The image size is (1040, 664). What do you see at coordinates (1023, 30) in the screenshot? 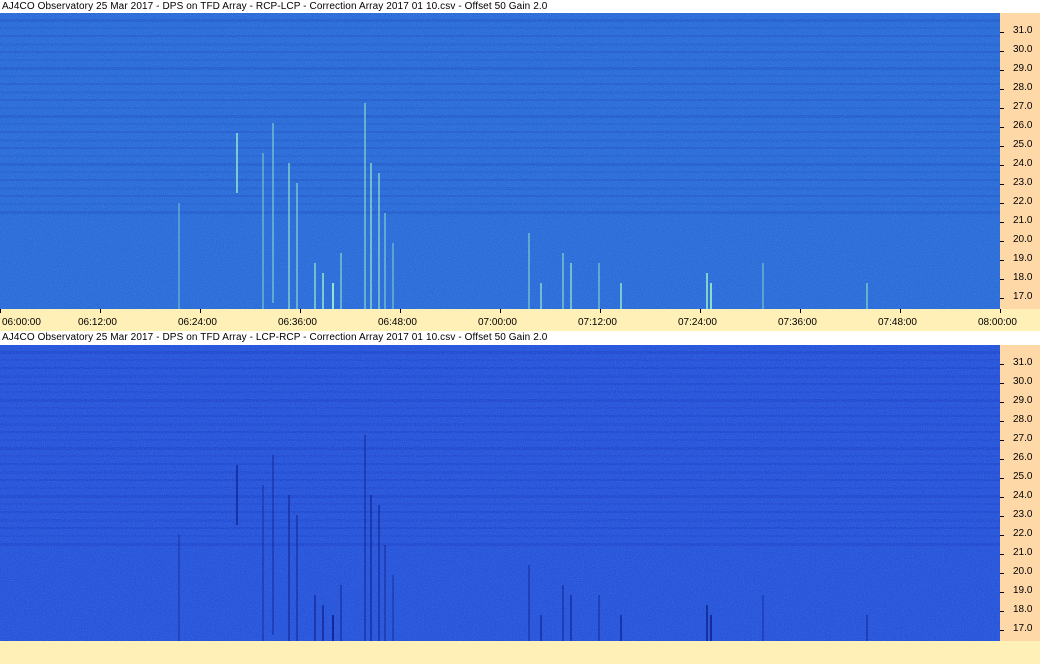
I see `freq-tick-label: 31.0` at bounding box center [1023, 30].